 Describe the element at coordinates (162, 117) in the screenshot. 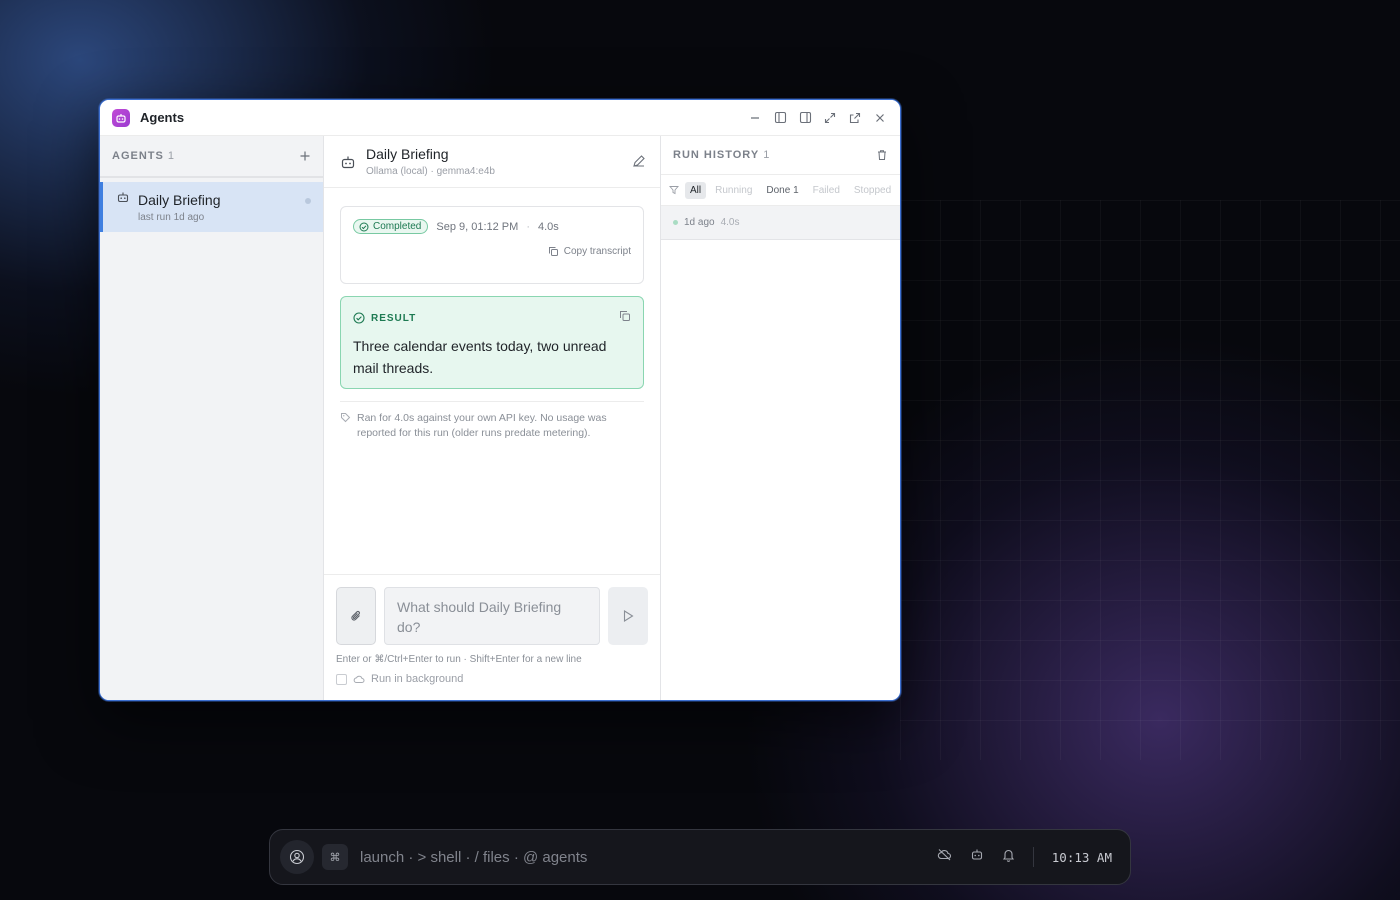

I see `window-title: Agents` at that location.